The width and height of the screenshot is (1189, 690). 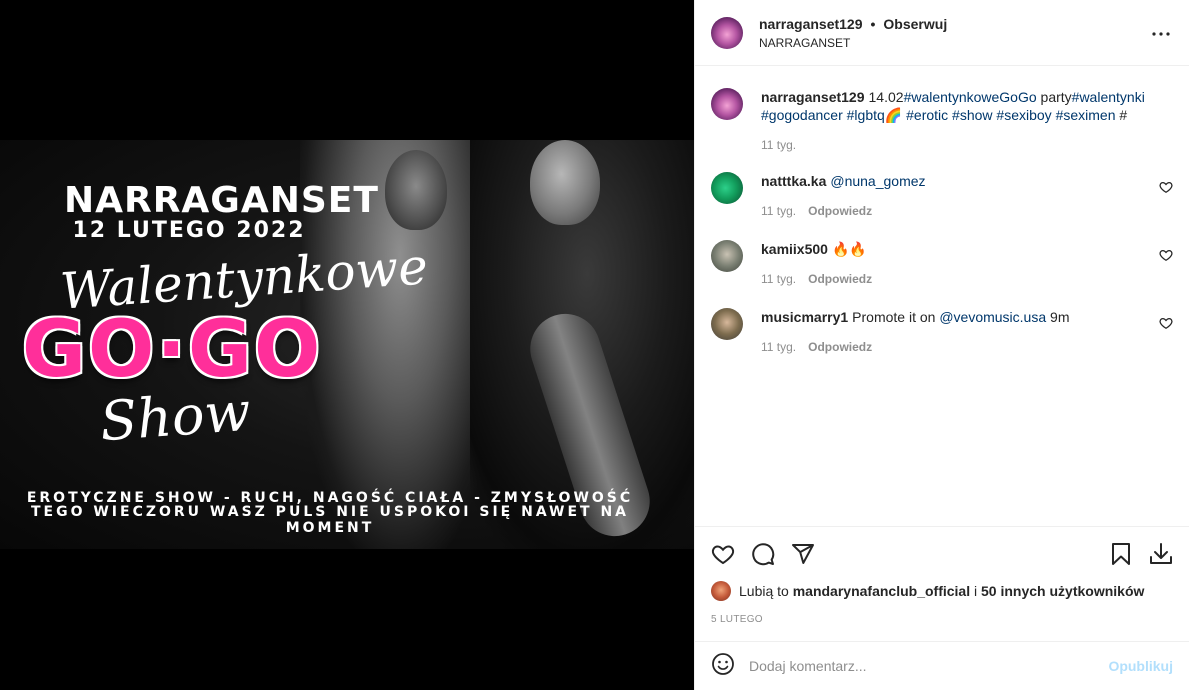 I want to click on hashtag-link: #show, so click(x=972, y=115).